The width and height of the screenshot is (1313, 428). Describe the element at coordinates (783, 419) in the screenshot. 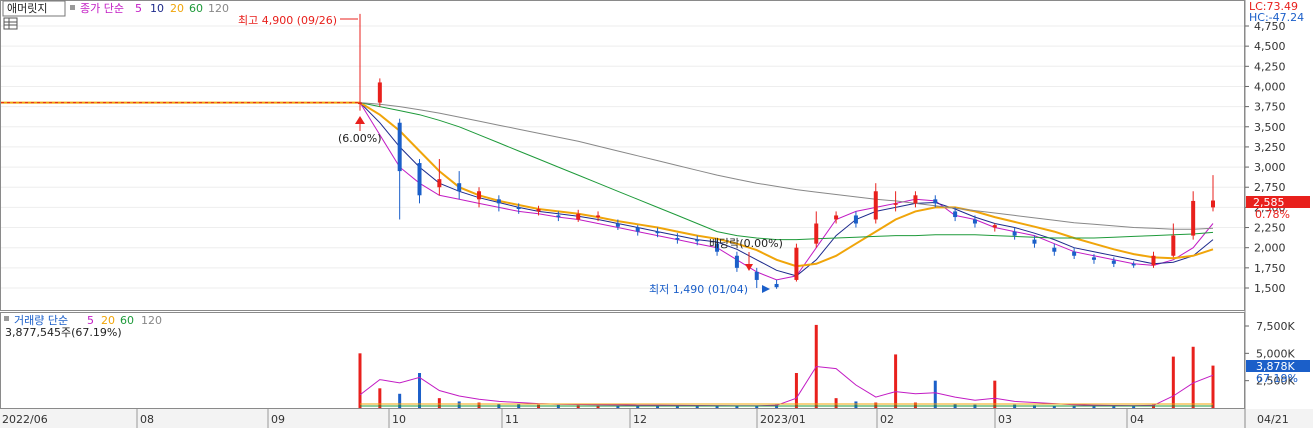

I see `date-tick-label: 2023/01` at that location.